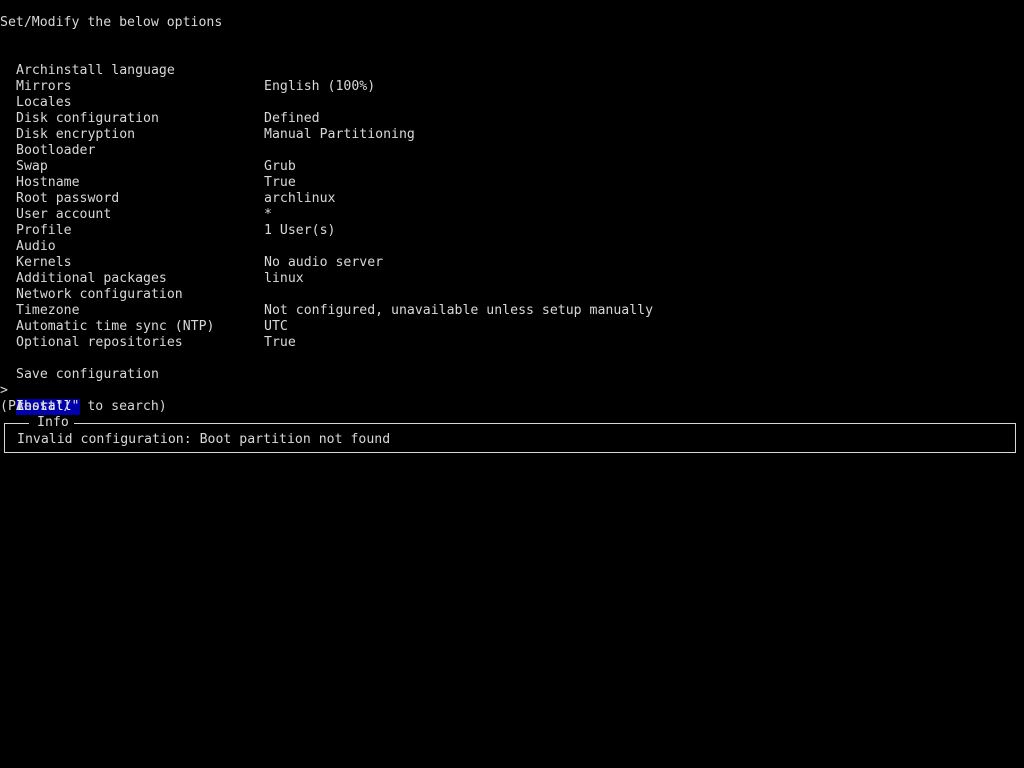 The height and width of the screenshot is (768, 1024). Describe the element at coordinates (280, 342) in the screenshot. I see `menu-item-value: True` at that location.